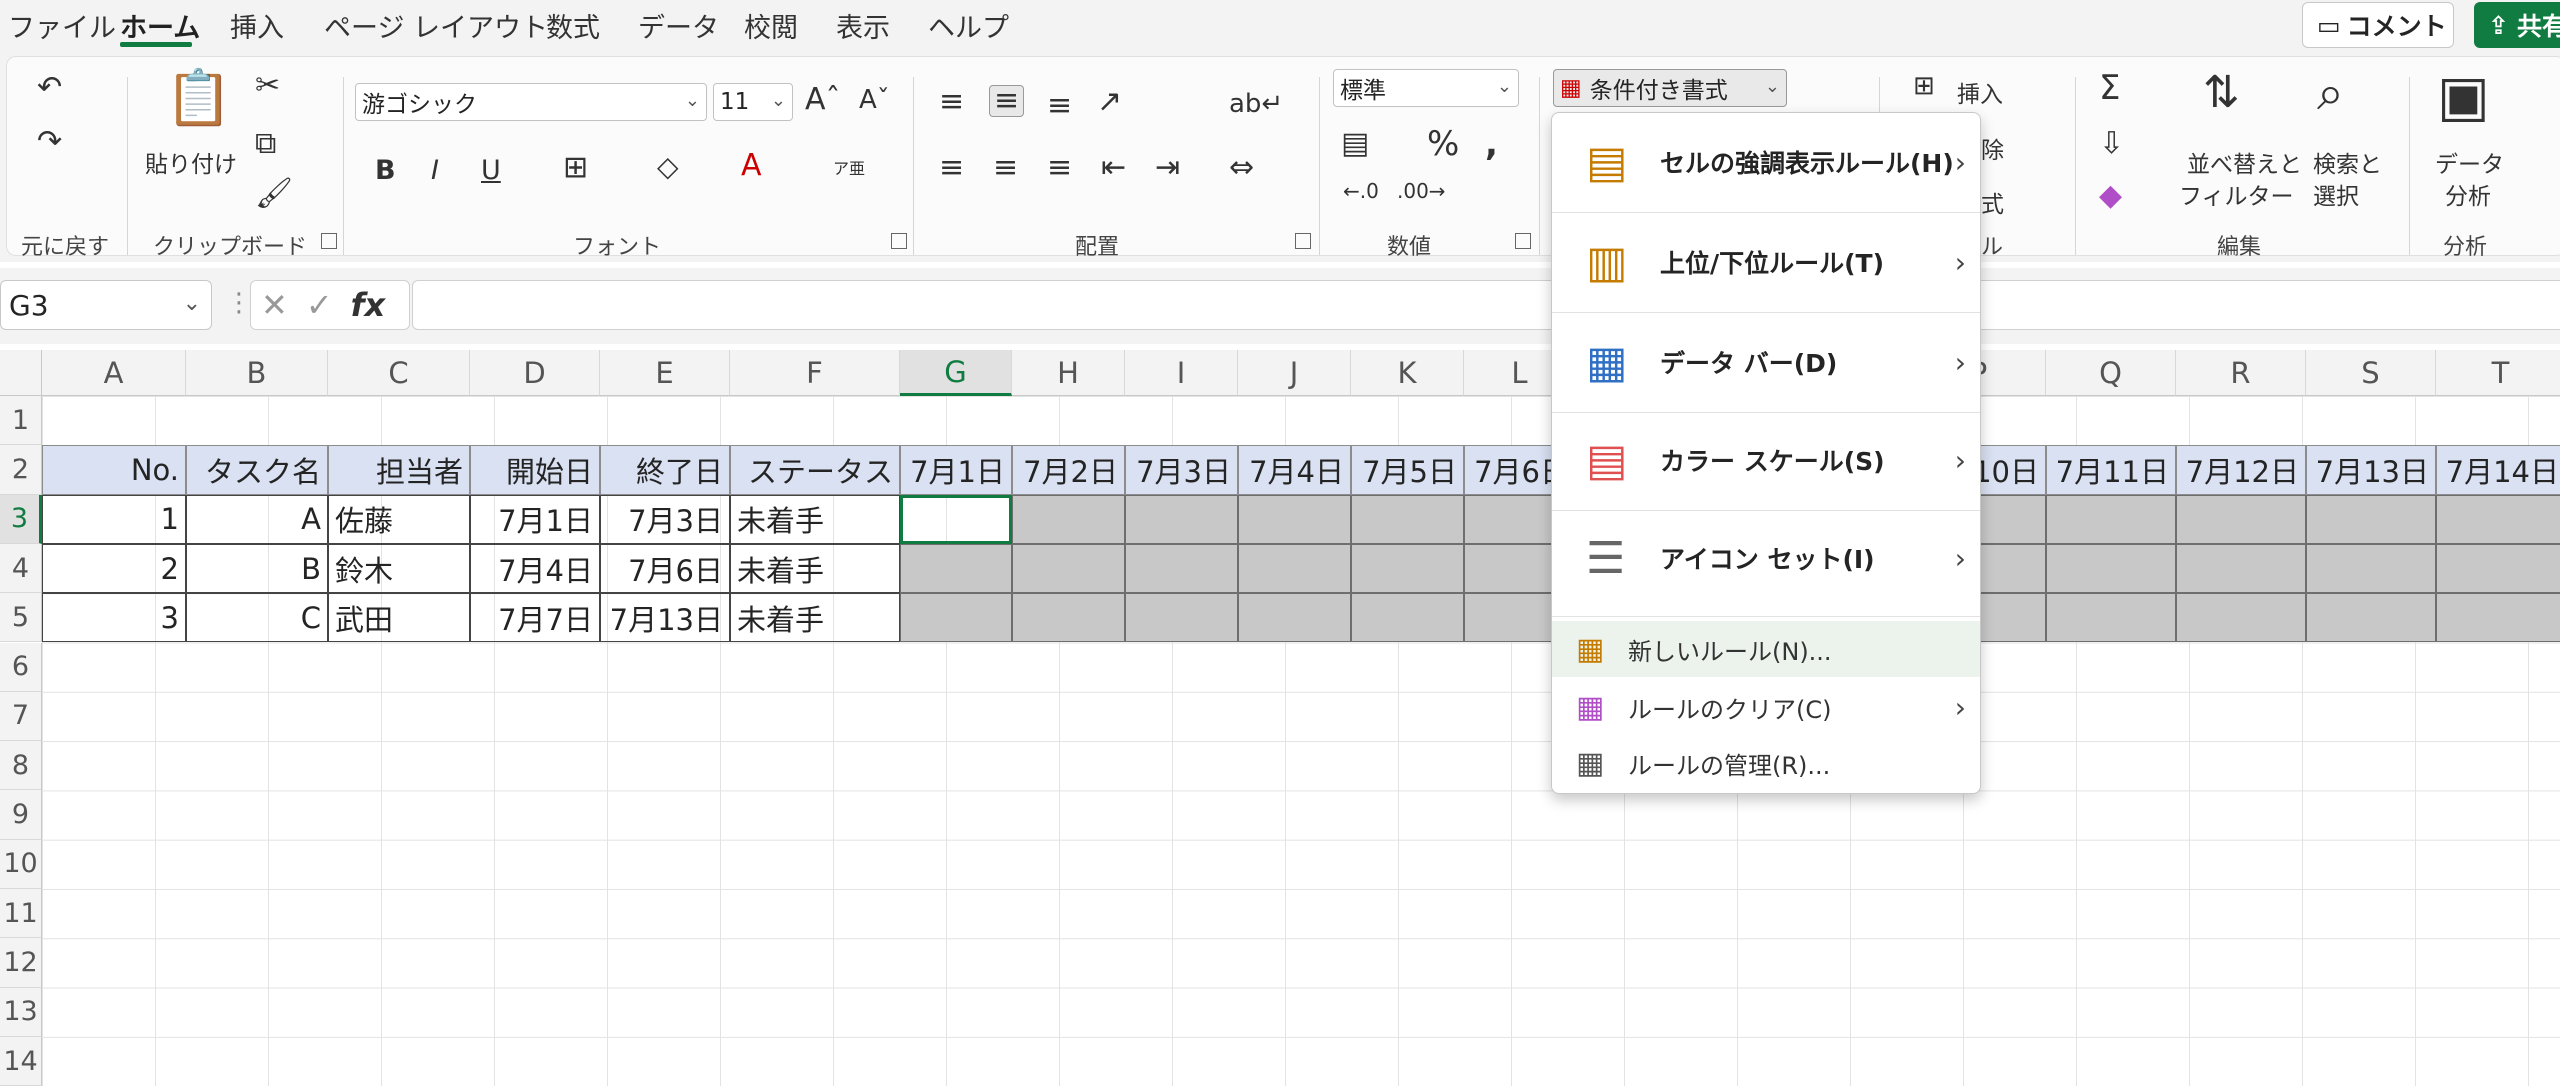 The image size is (2560, 1086). I want to click on table-header-cell: 7月13日, so click(2371, 470).